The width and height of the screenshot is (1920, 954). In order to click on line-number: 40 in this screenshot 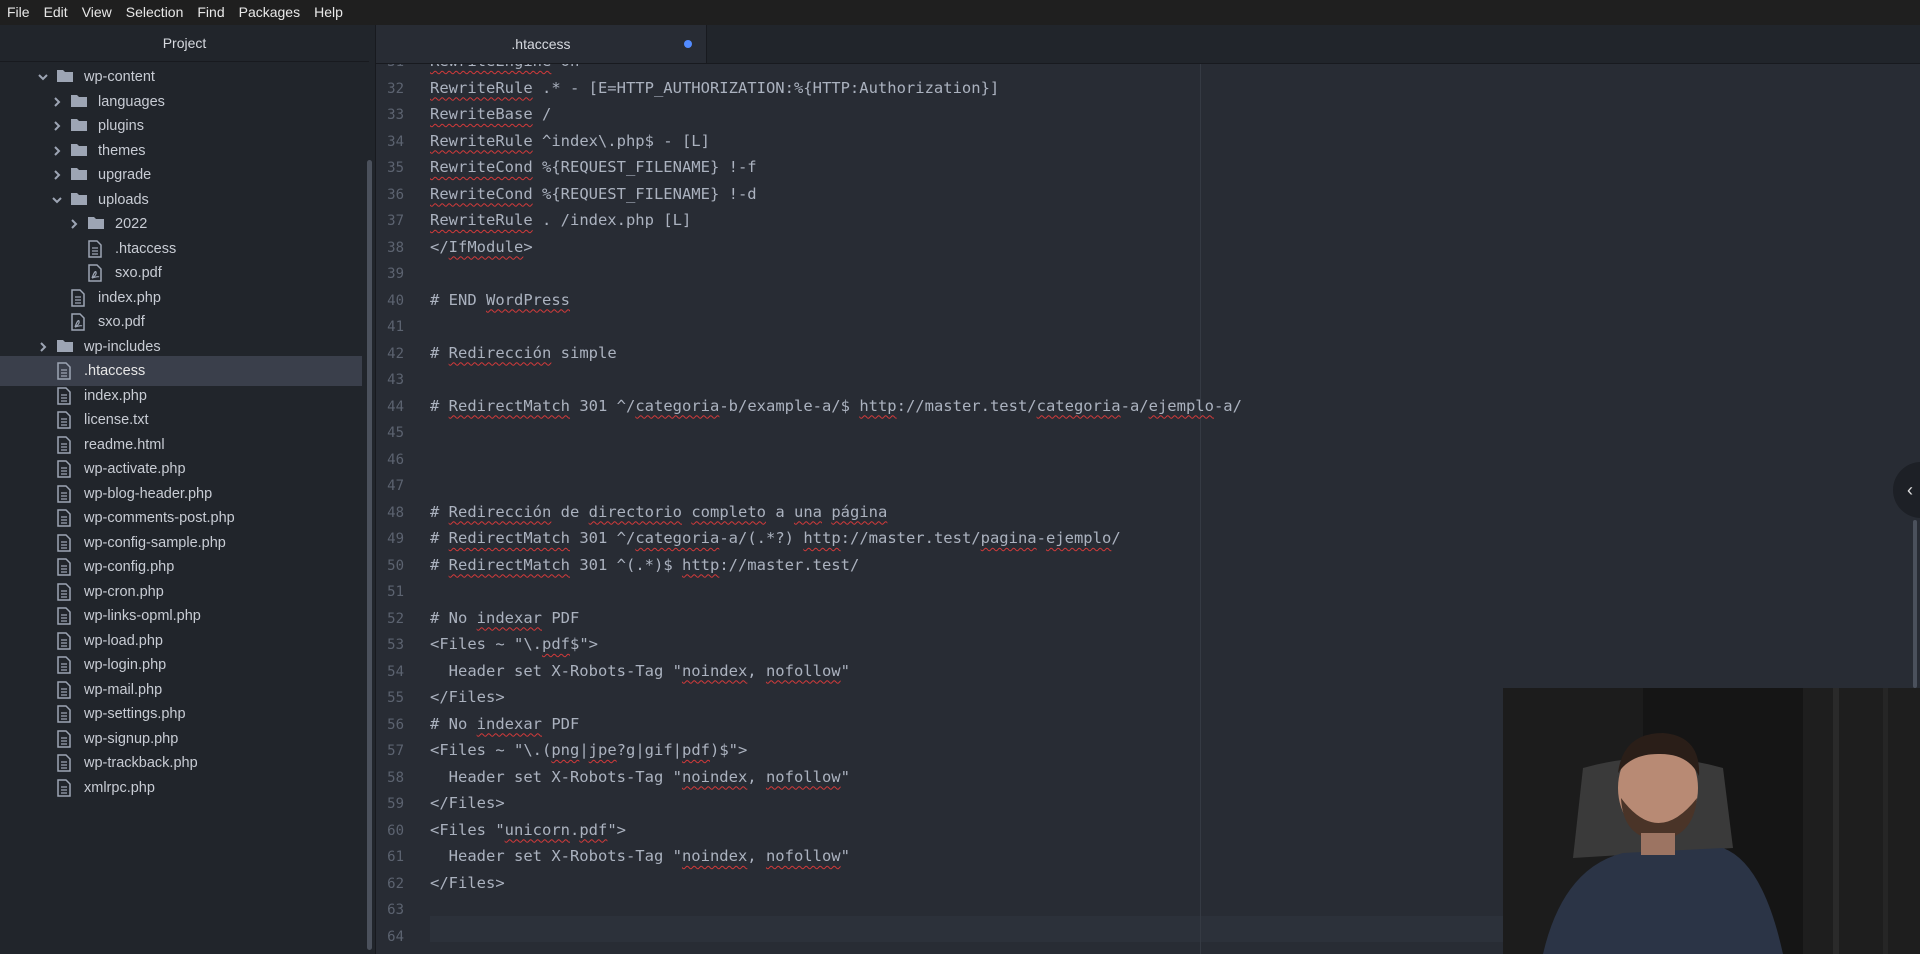, I will do `click(395, 300)`.